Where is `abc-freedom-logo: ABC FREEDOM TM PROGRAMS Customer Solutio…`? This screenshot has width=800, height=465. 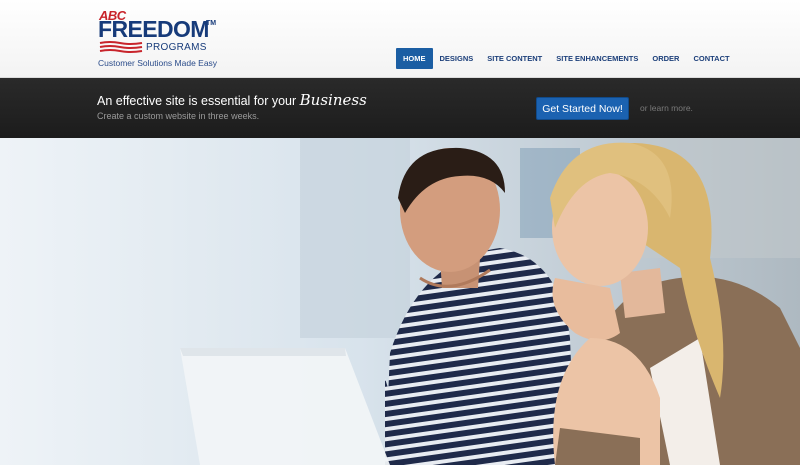
abc-freedom-logo: ABC FREEDOM TM PROGRAMS Customer Solutio… is located at coordinates (161, 39).